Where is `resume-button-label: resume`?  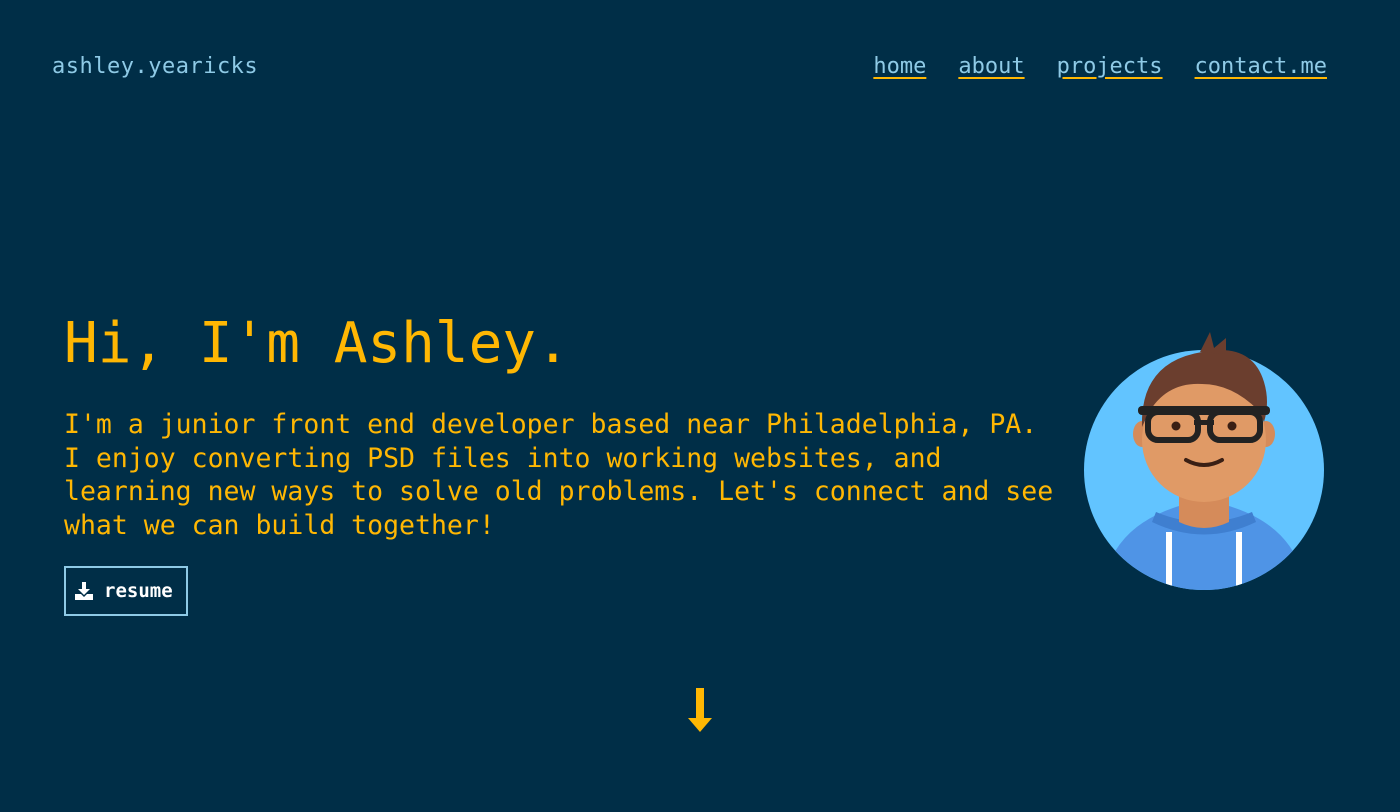 resume-button-label: resume is located at coordinates (138, 591).